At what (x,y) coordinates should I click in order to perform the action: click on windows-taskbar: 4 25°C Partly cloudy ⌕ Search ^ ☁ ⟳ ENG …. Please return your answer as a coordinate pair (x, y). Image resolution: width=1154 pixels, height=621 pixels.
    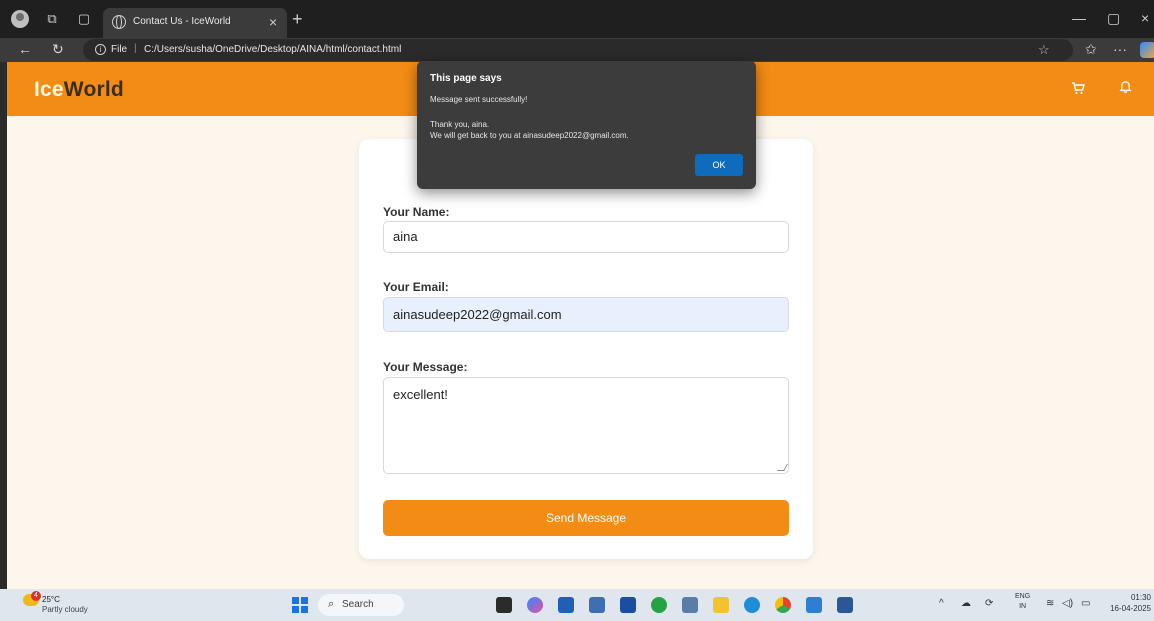
    Looking at the image, I should click on (577, 605).